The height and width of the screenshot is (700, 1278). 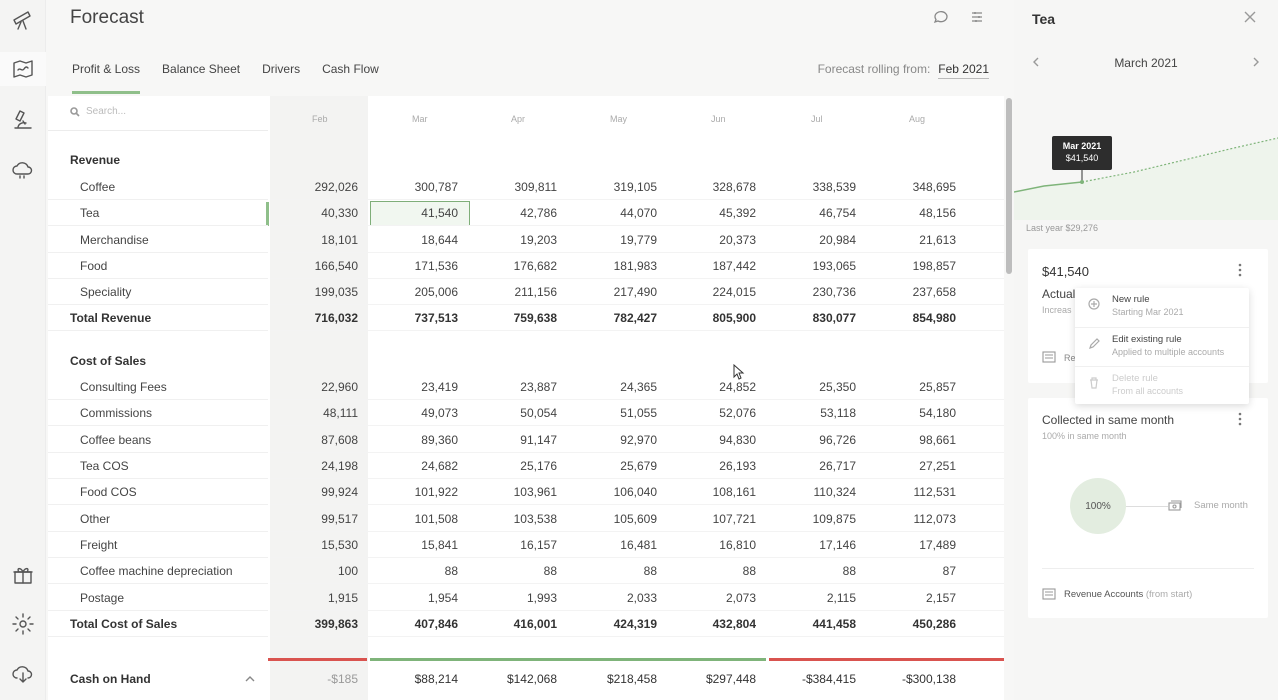 What do you see at coordinates (310, 598) in the screenshot?
I see `cell-value: 1,915` at bounding box center [310, 598].